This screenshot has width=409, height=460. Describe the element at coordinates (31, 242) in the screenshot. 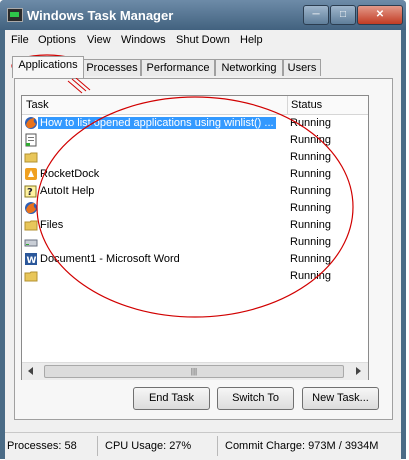

I see `drive-icon` at that location.